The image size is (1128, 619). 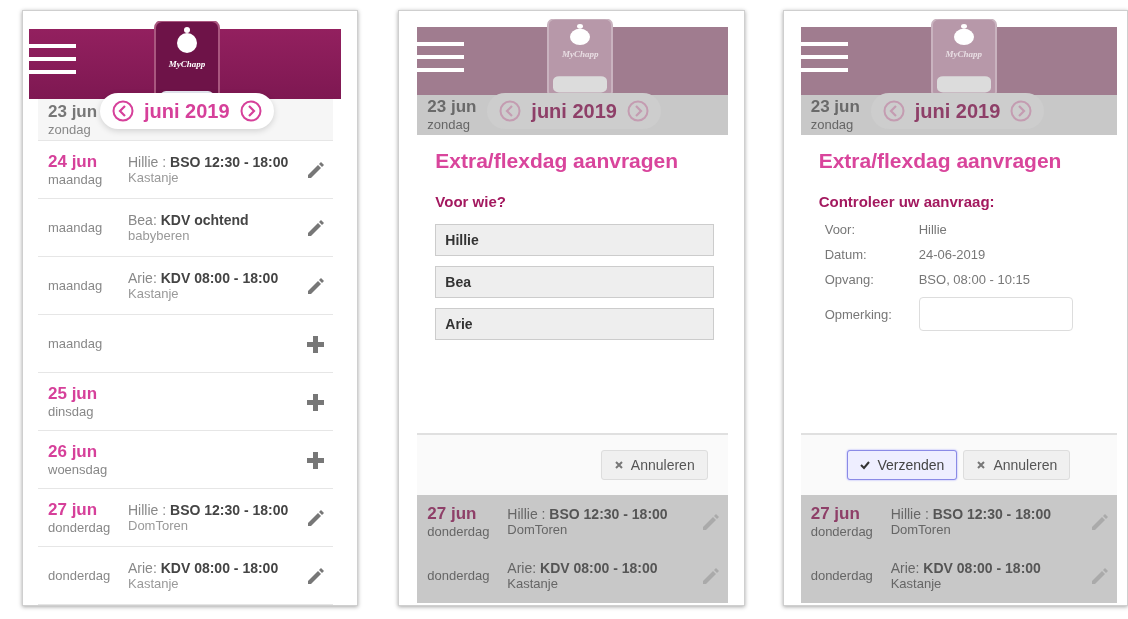 I want to click on child-option: Arie, so click(x=575, y=324).